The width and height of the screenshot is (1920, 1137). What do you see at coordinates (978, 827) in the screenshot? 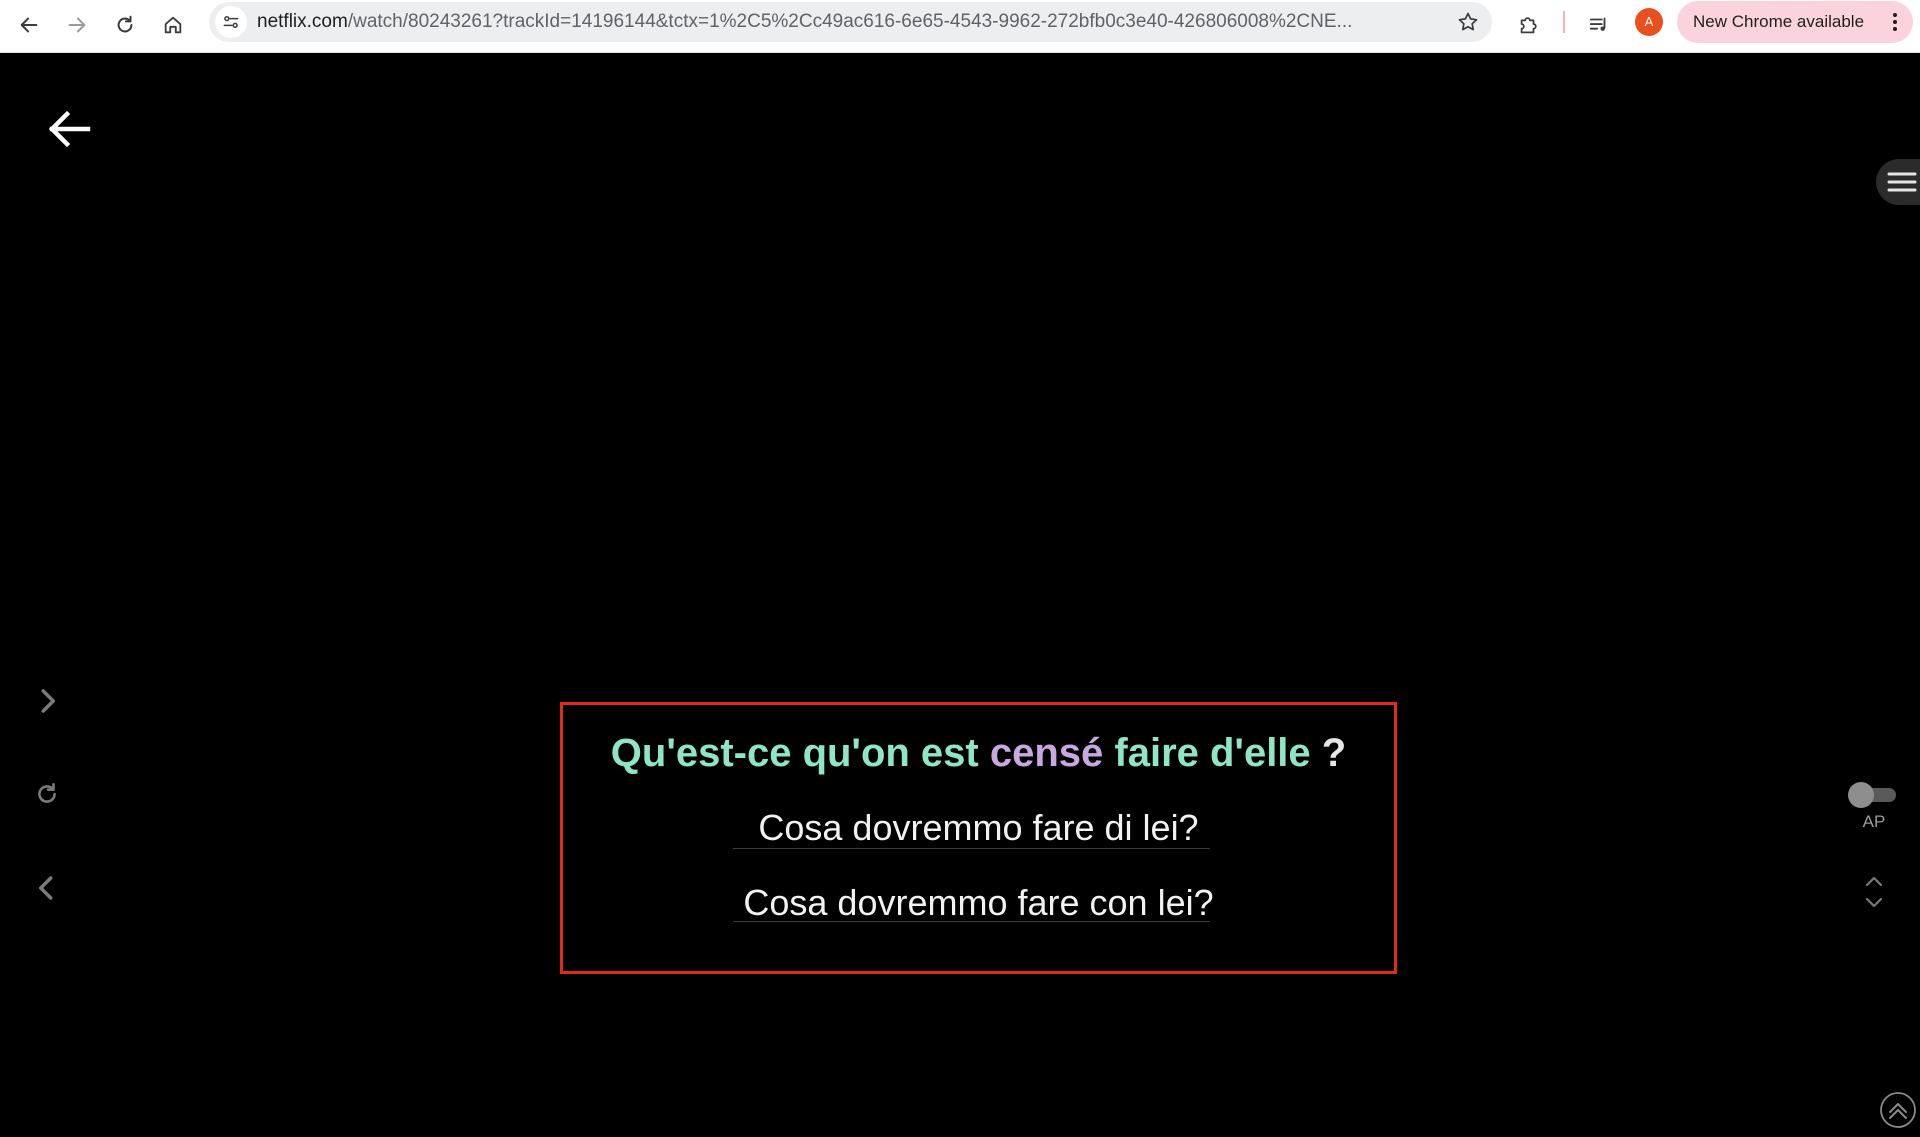
I see `translation-line-1: Cosa dovremmo fare di lei?` at bounding box center [978, 827].